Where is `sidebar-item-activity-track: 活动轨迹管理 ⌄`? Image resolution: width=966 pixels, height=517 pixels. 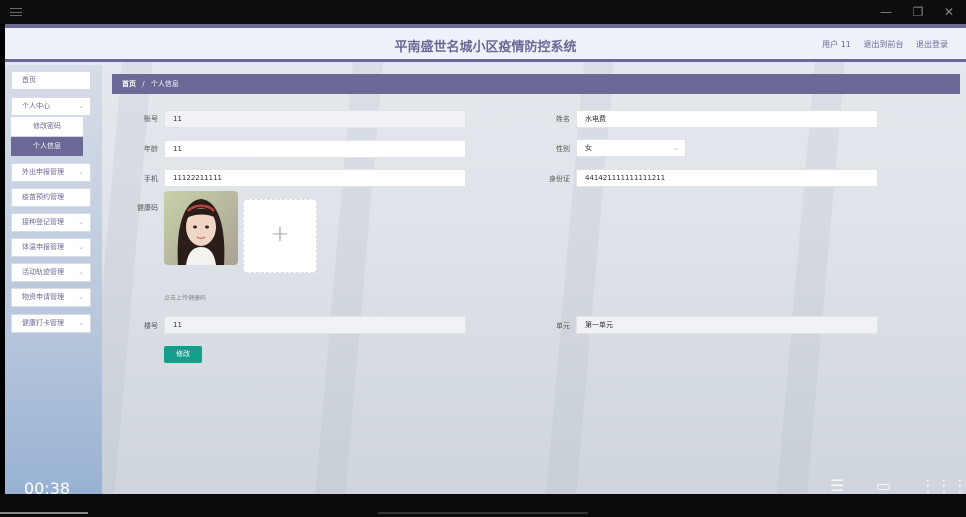
sidebar-item-activity-track: 活动轨迹管理 ⌄ is located at coordinates (51, 272).